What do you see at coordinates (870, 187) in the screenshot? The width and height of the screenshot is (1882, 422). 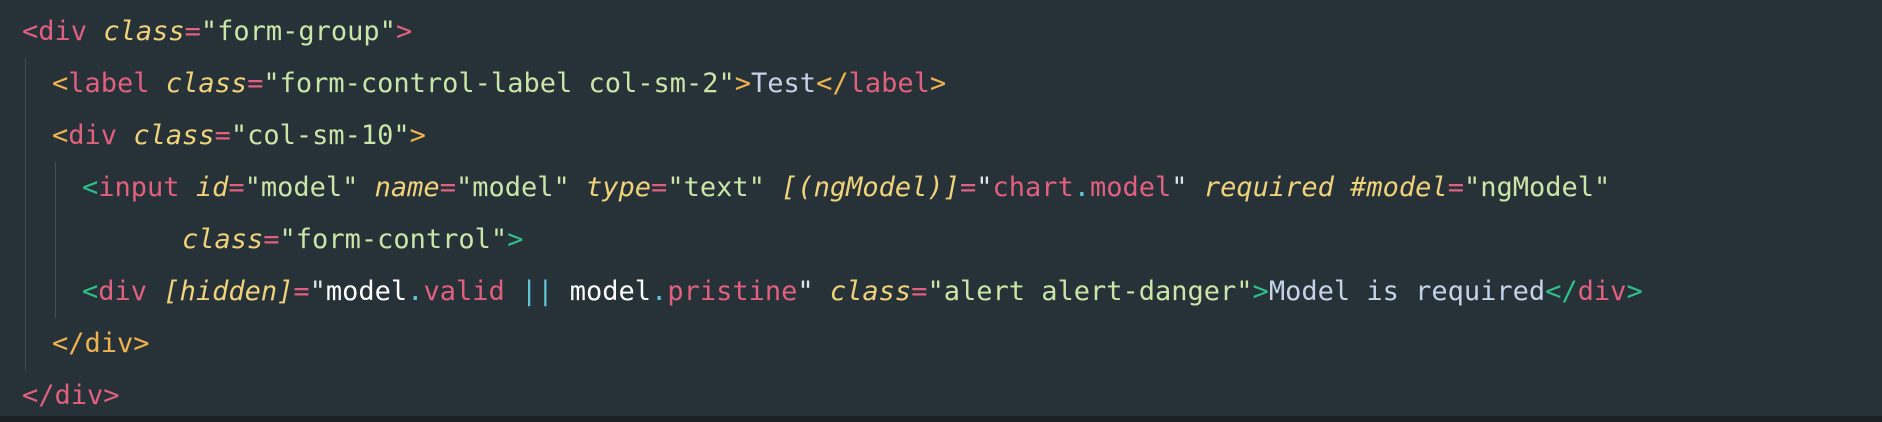 I see `code-token: [(ngModel)]` at bounding box center [870, 187].